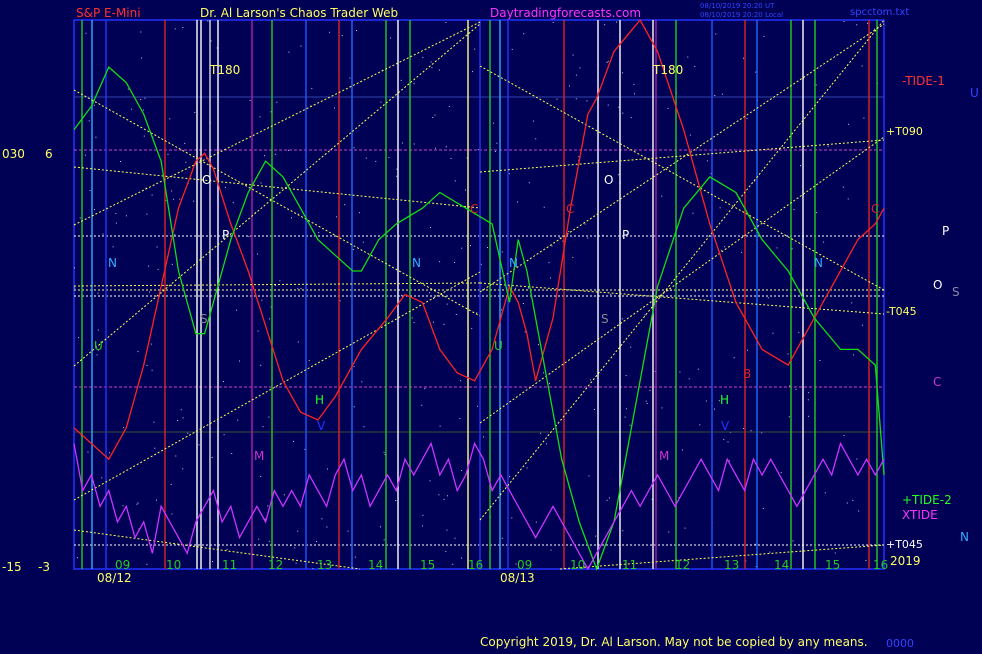 Image resolution: width=982 pixels, height=654 pixels. I want to click on forecast-line-diagonal, so click(682, 178).